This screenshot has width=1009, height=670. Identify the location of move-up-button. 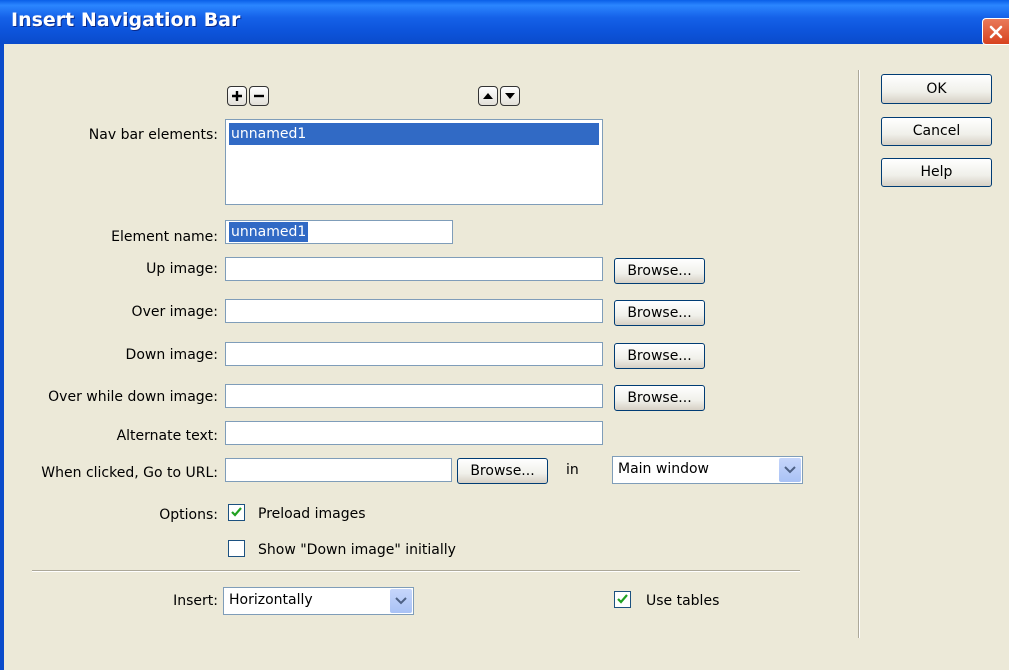
(488, 96).